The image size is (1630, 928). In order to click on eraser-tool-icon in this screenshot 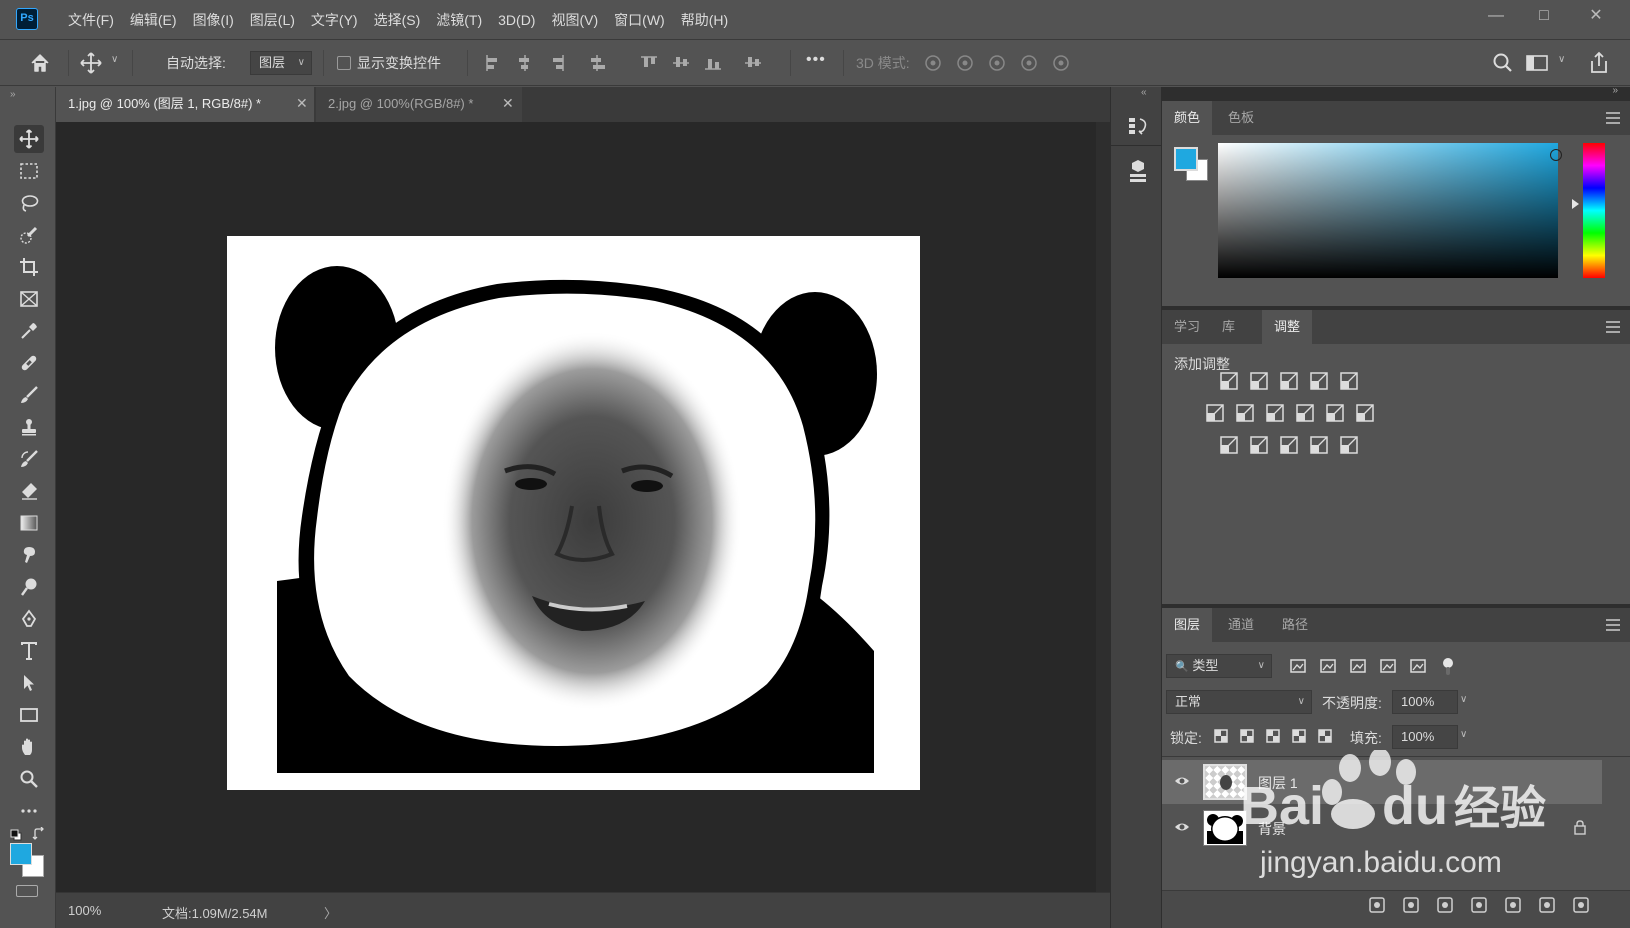, I will do `click(29, 491)`.